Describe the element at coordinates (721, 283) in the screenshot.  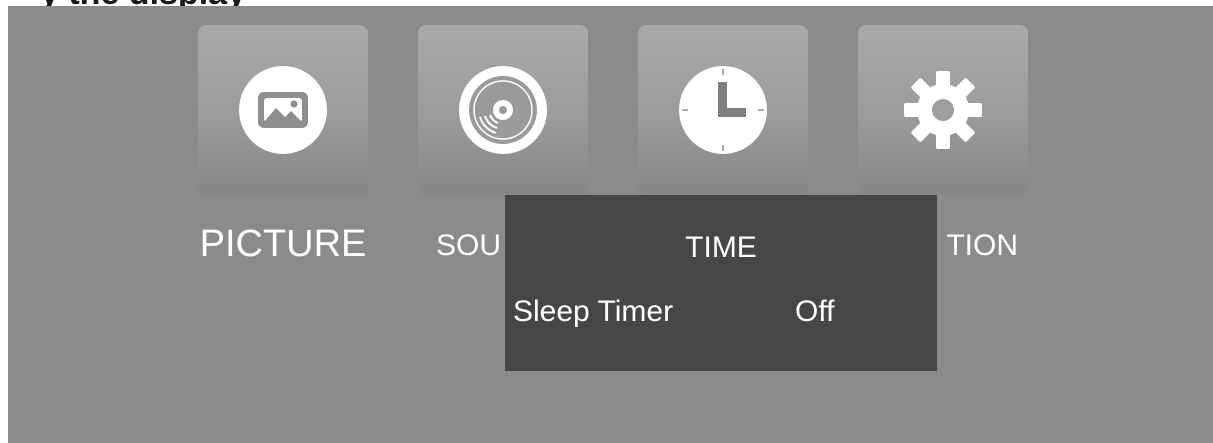
I see `time-submenu-popup: TIME Sleep Timer Off` at that location.